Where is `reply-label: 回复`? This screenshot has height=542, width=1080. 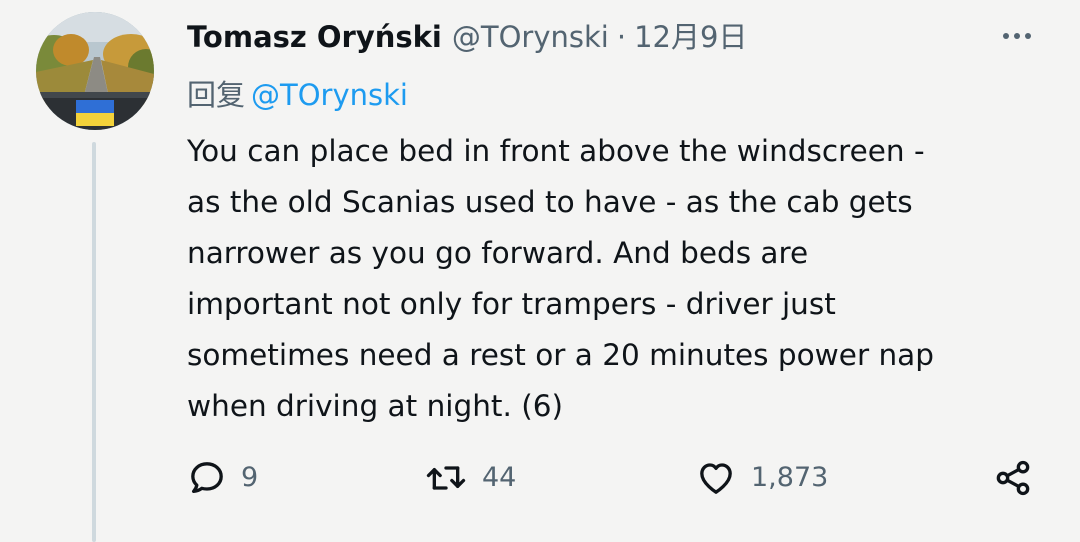 reply-label: 回复 is located at coordinates (216, 95).